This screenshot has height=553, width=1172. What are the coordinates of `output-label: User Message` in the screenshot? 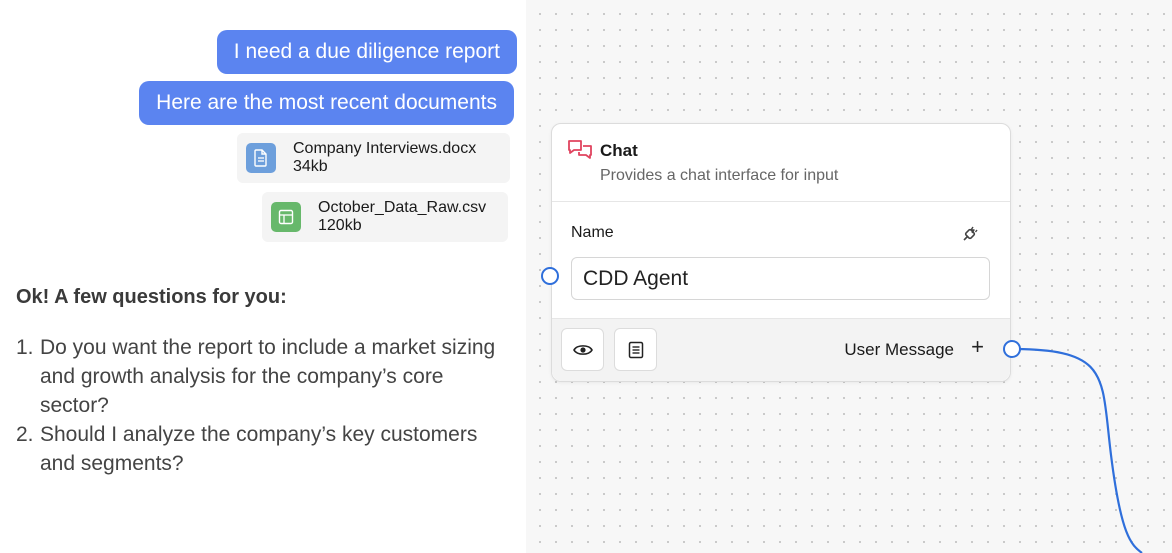 It's located at (899, 349).